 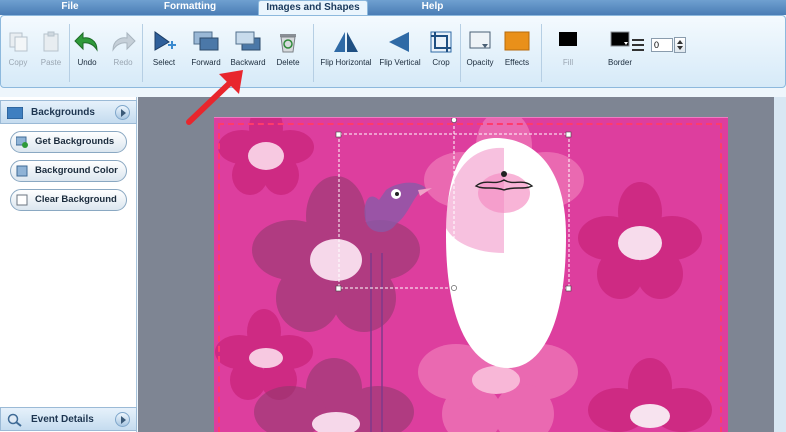 I want to click on redo-button: Redo, so click(x=123, y=47).